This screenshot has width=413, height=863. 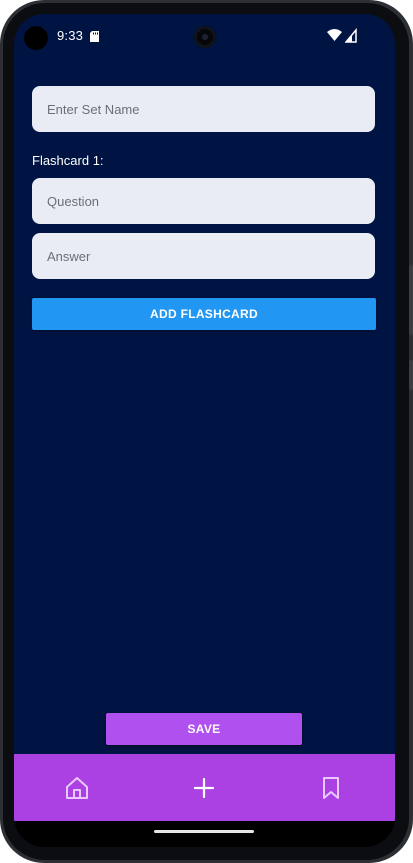 I want to click on answer-input, so click(x=203, y=256).